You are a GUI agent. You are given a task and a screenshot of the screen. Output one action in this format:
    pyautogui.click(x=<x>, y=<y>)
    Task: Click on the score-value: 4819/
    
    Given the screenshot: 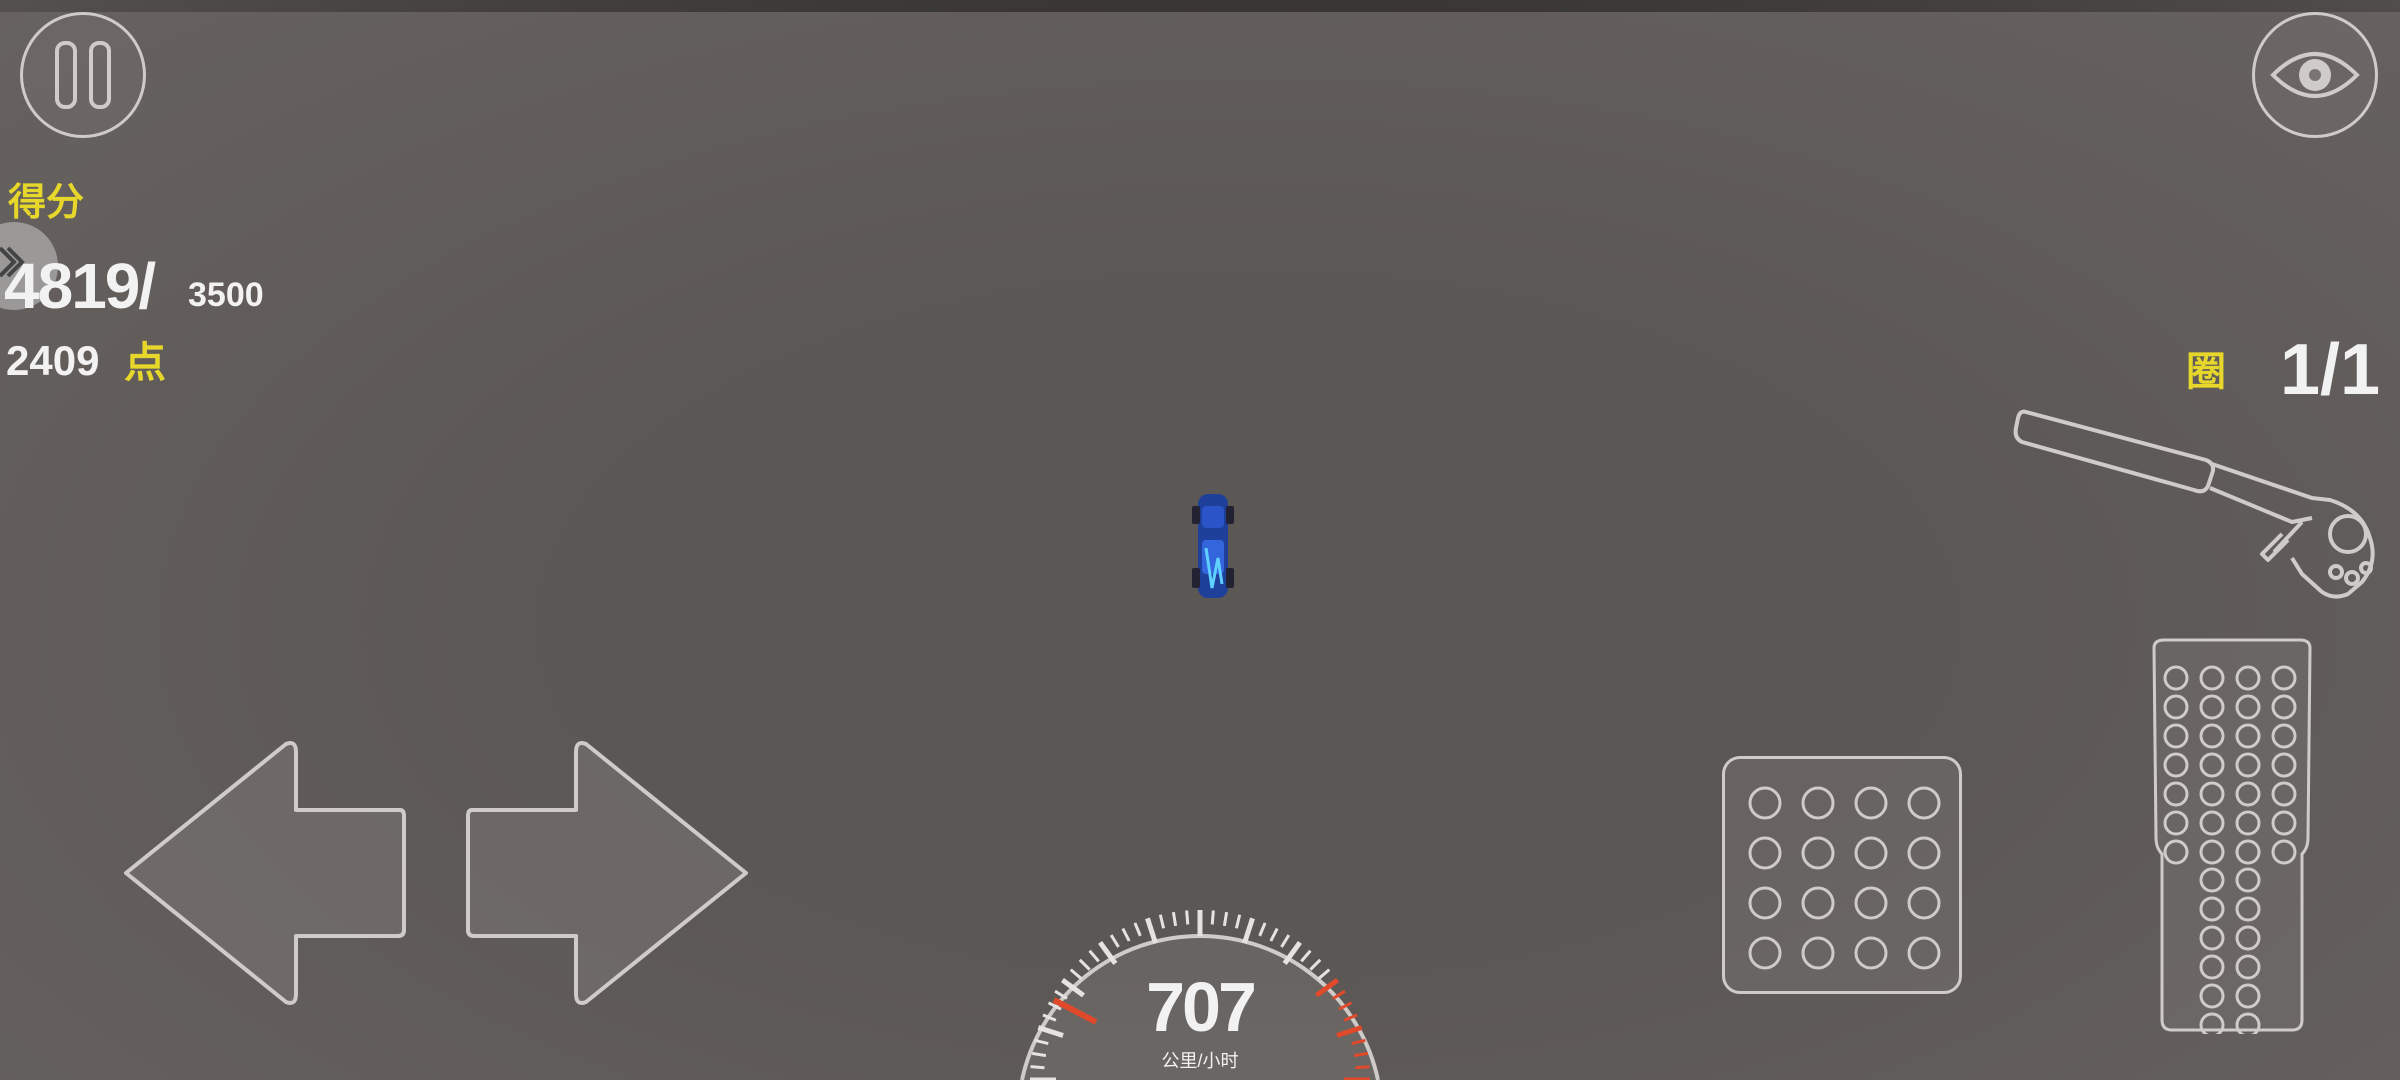 What is the action you would take?
    pyautogui.click(x=80, y=286)
    